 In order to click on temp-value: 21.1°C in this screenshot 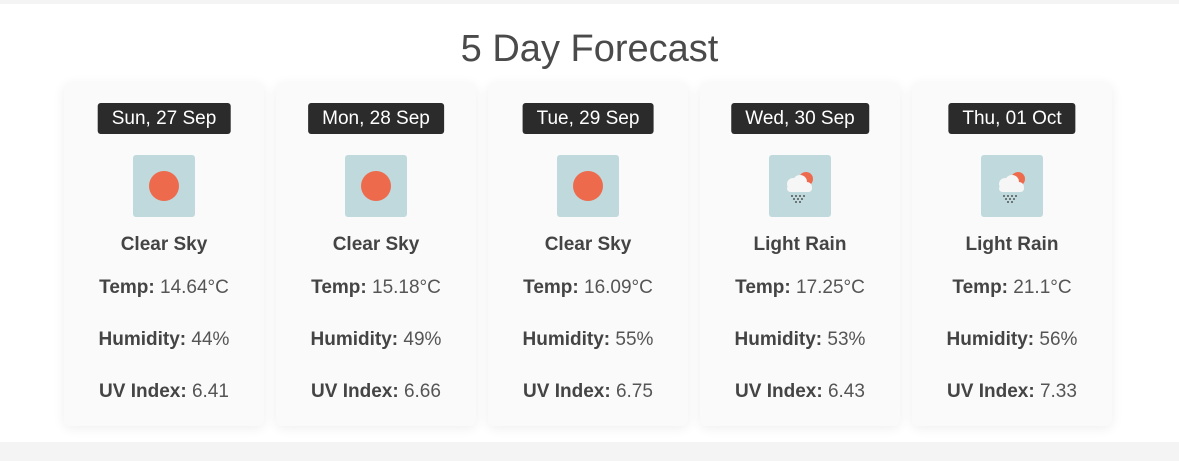, I will do `click(1042, 287)`.